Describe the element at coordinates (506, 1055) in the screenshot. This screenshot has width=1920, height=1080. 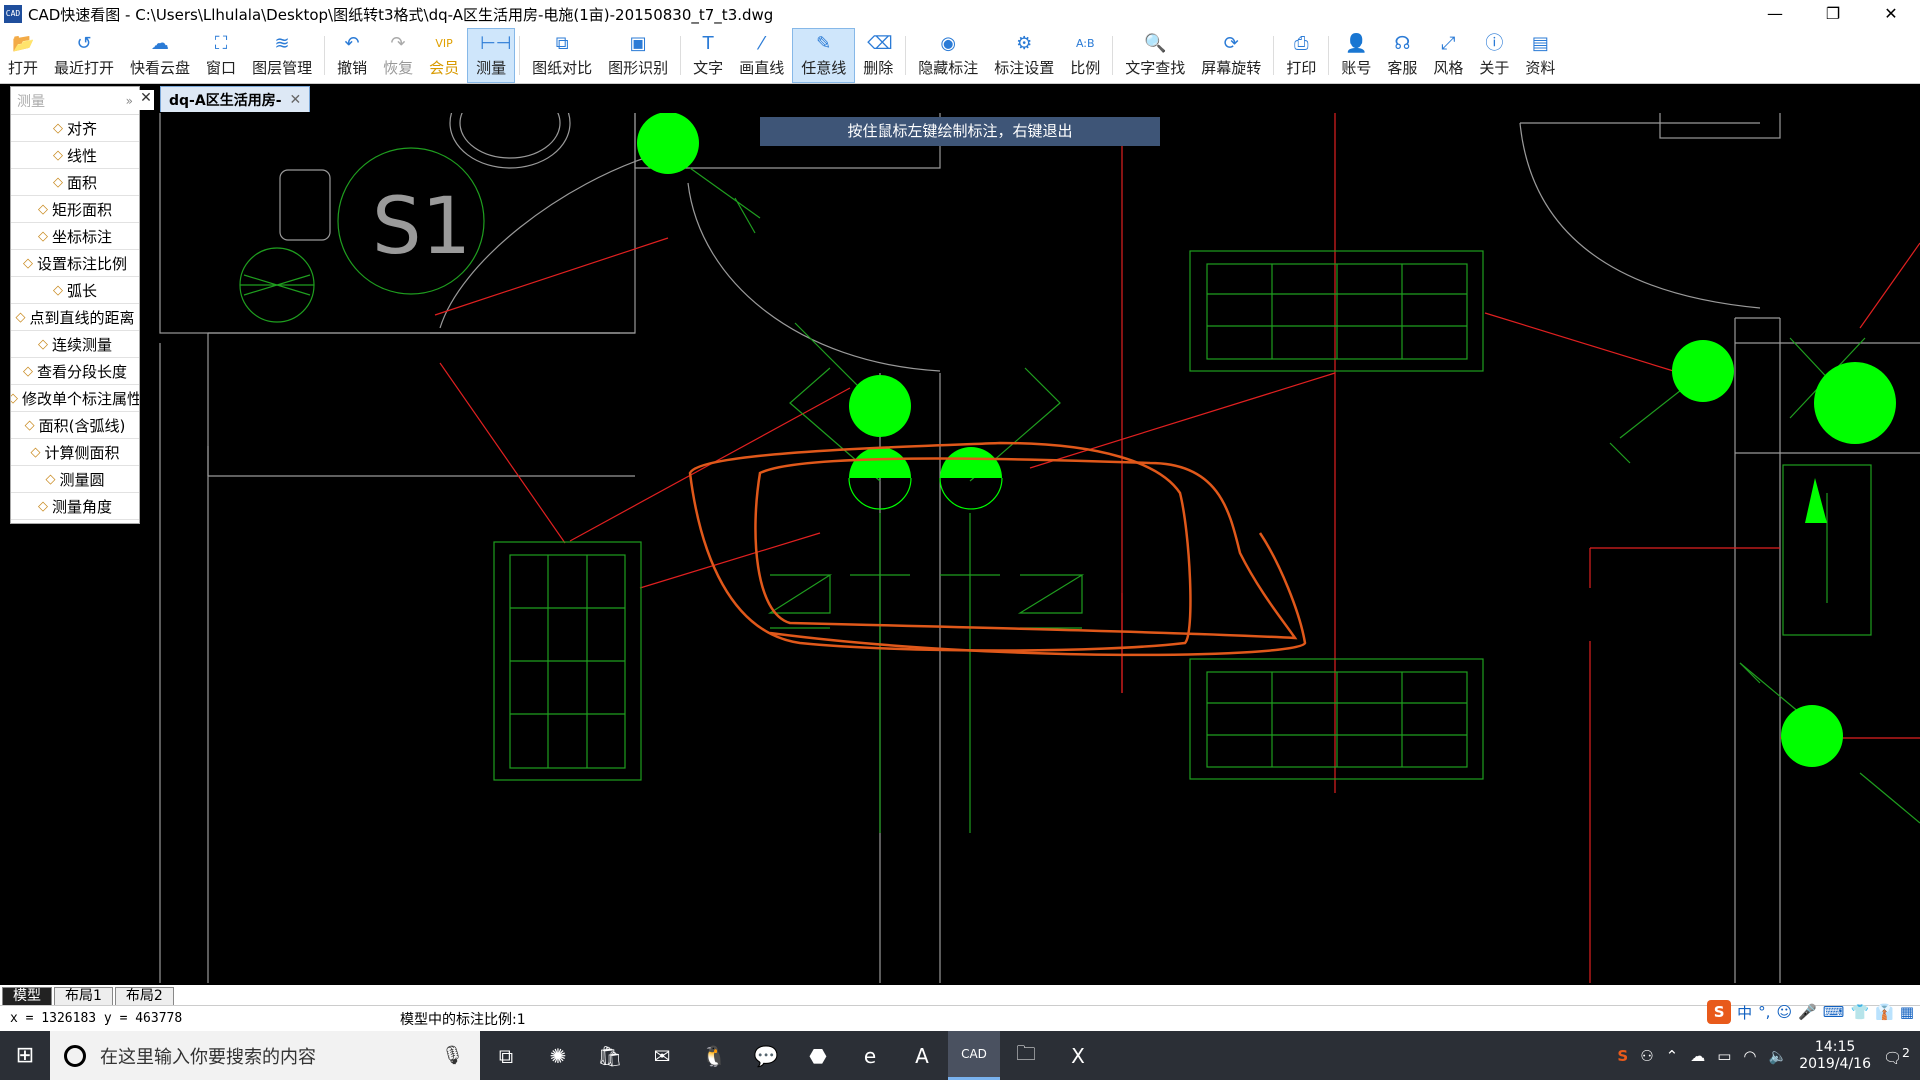
I see `task-view-icon: ⧉` at that location.